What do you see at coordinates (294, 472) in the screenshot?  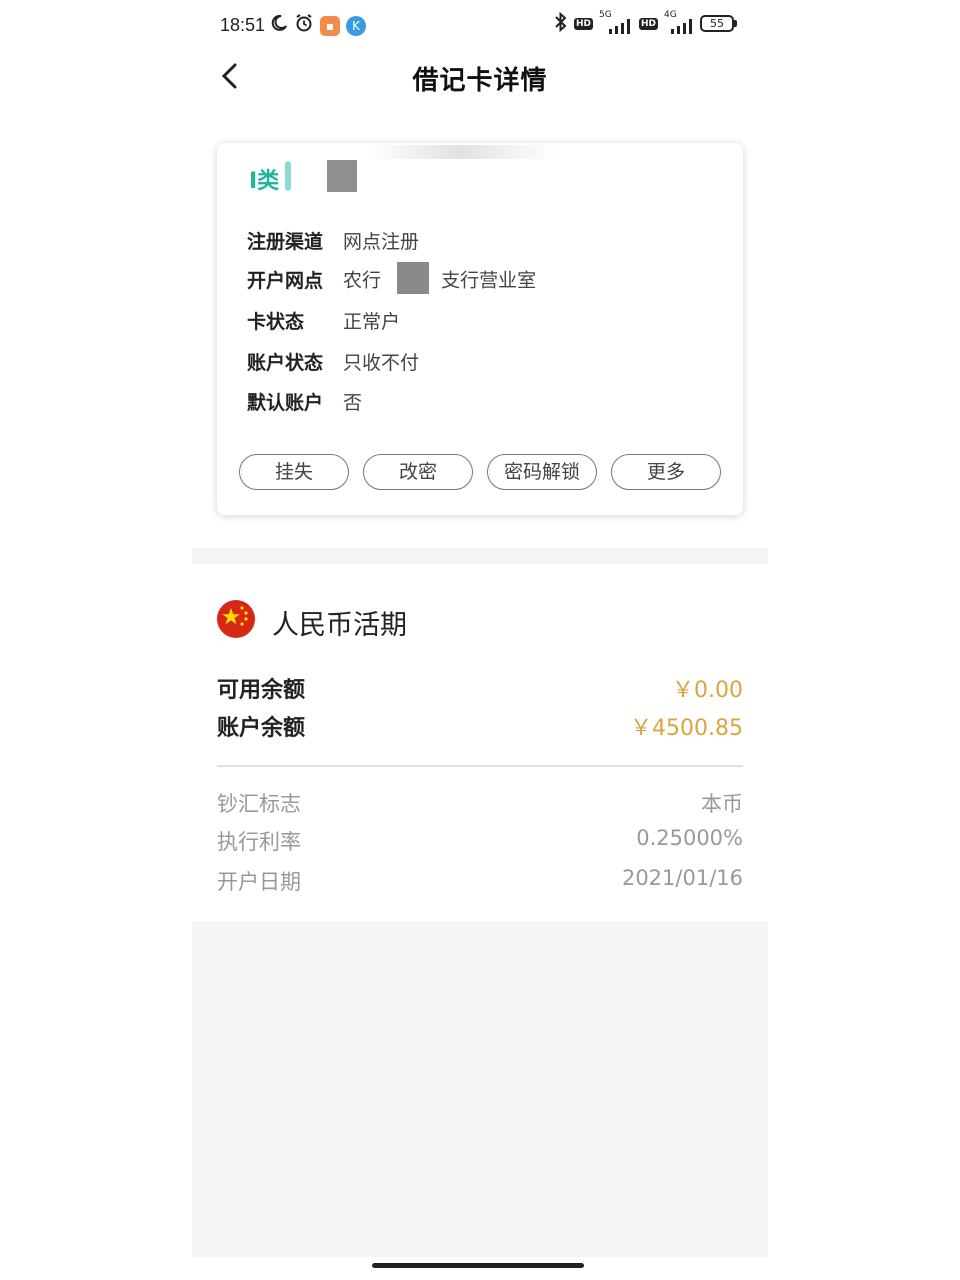 I see `report-loss-button: 挂失` at bounding box center [294, 472].